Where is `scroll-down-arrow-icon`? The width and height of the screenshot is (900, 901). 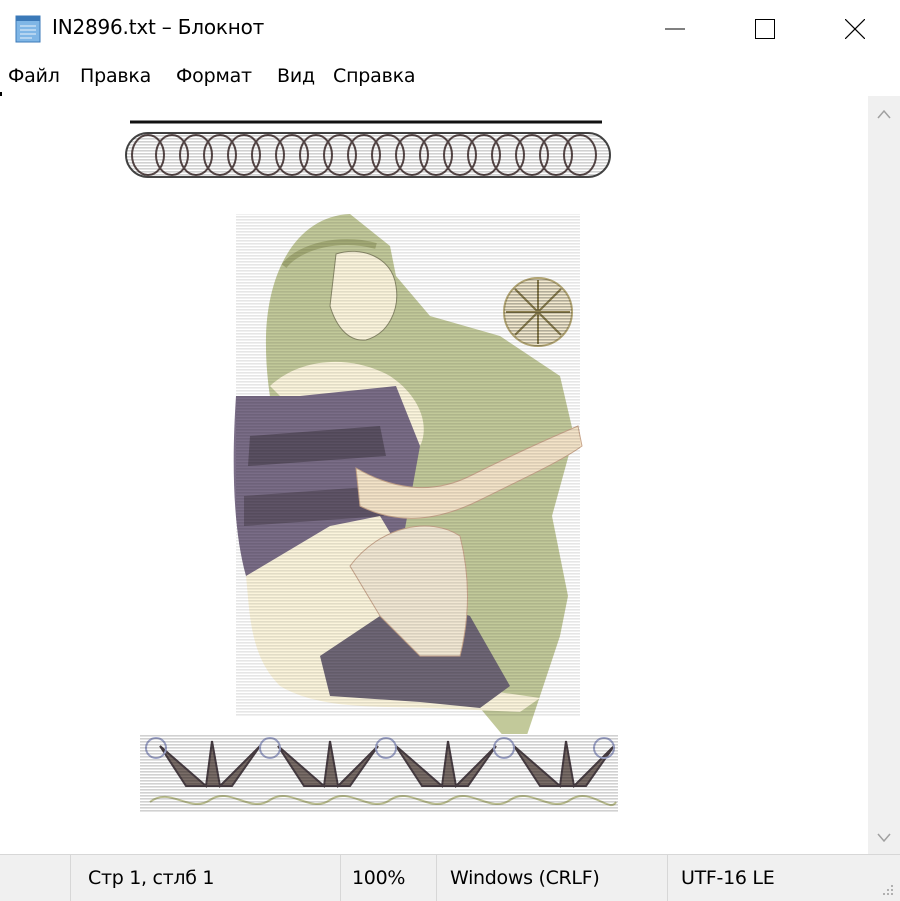
scroll-down-arrow-icon is located at coordinates (884, 838).